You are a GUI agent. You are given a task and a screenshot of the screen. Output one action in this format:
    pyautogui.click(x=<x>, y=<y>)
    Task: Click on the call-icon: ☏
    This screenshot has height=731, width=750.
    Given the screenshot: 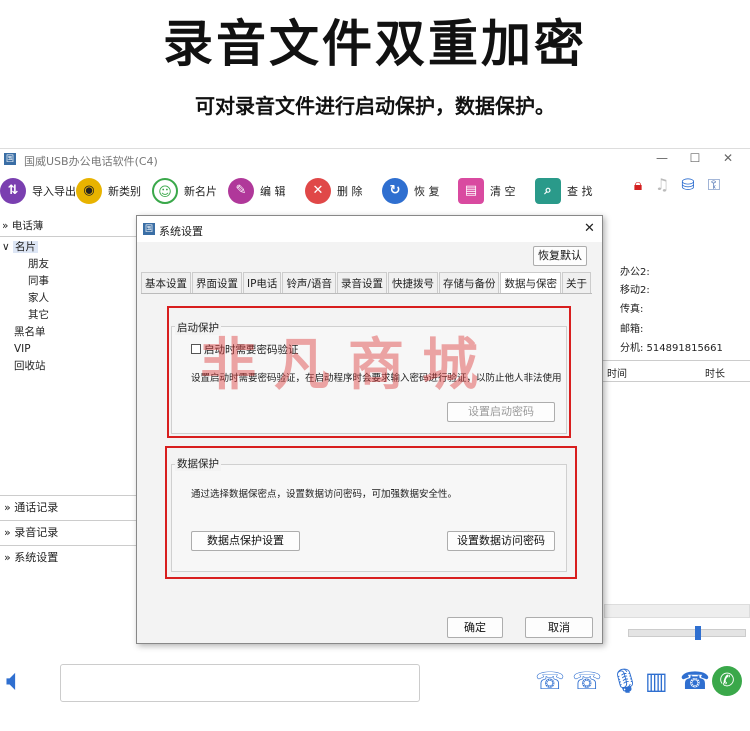 What is the action you would take?
    pyautogui.click(x=550, y=682)
    